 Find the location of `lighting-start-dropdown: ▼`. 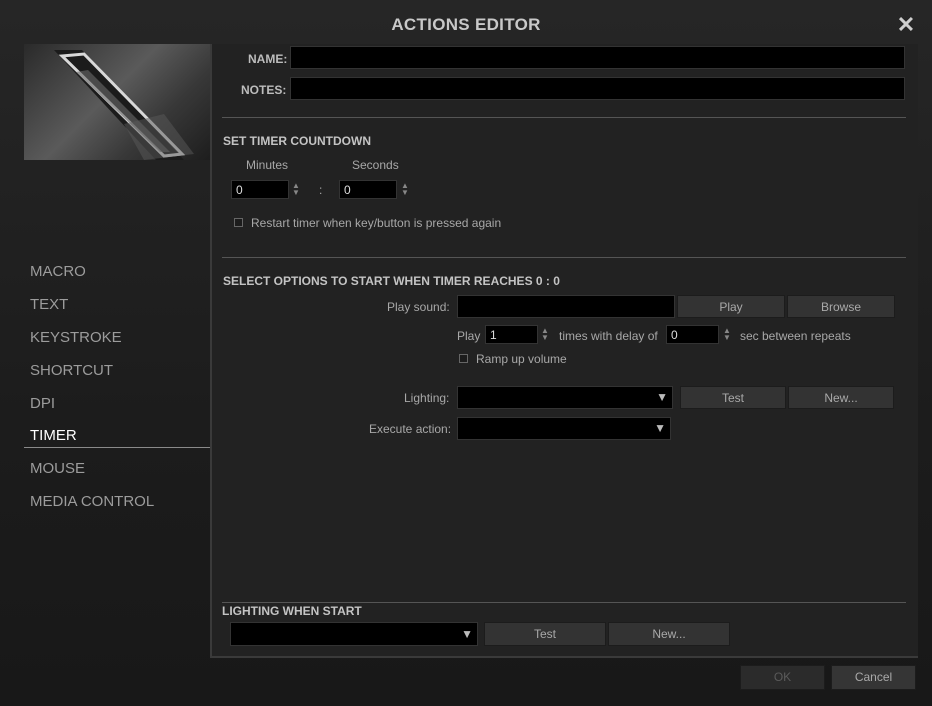

lighting-start-dropdown: ▼ is located at coordinates (354, 634).